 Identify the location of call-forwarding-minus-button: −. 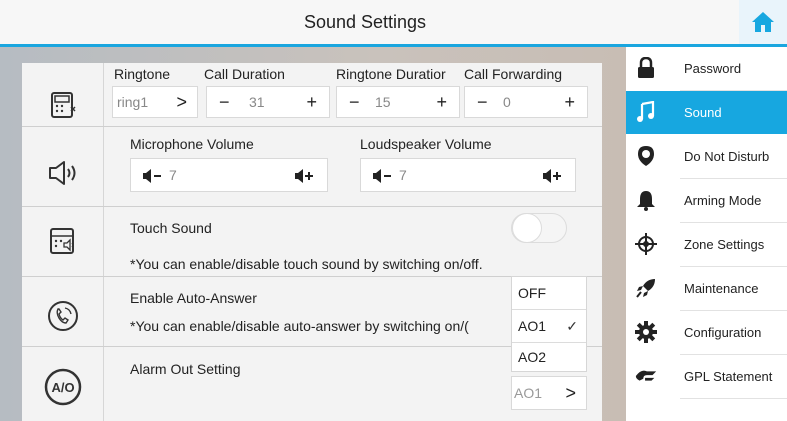
(482, 102).